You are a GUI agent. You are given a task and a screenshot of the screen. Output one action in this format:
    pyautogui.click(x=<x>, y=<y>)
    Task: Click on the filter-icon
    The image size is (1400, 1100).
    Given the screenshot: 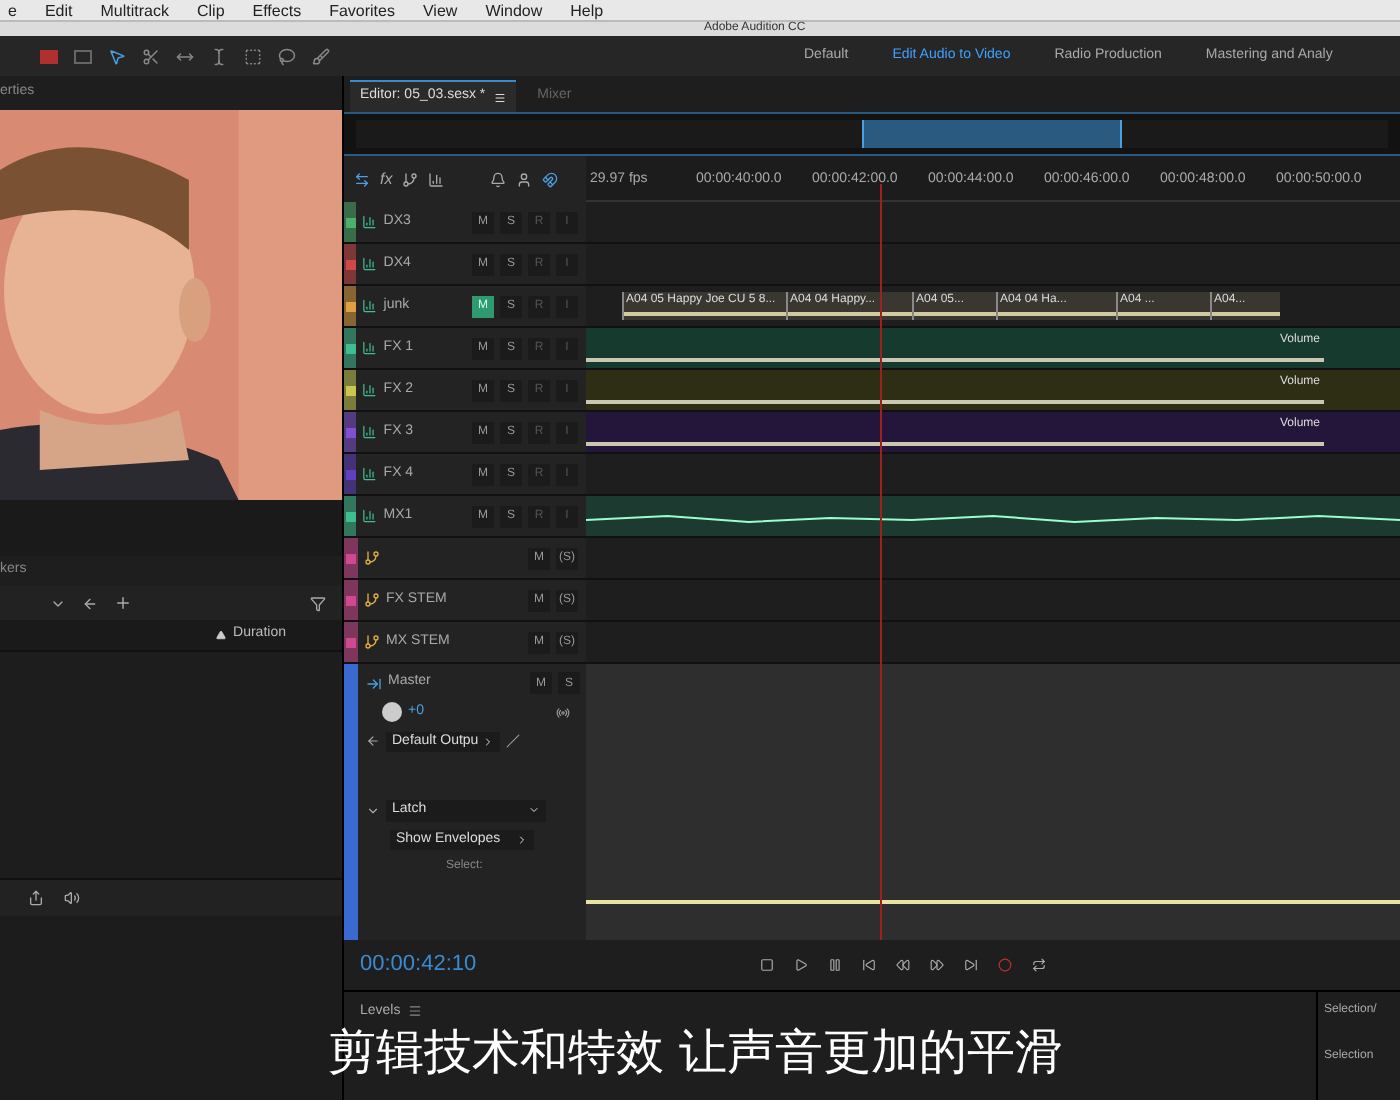 What is the action you would take?
    pyautogui.click(x=318, y=603)
    